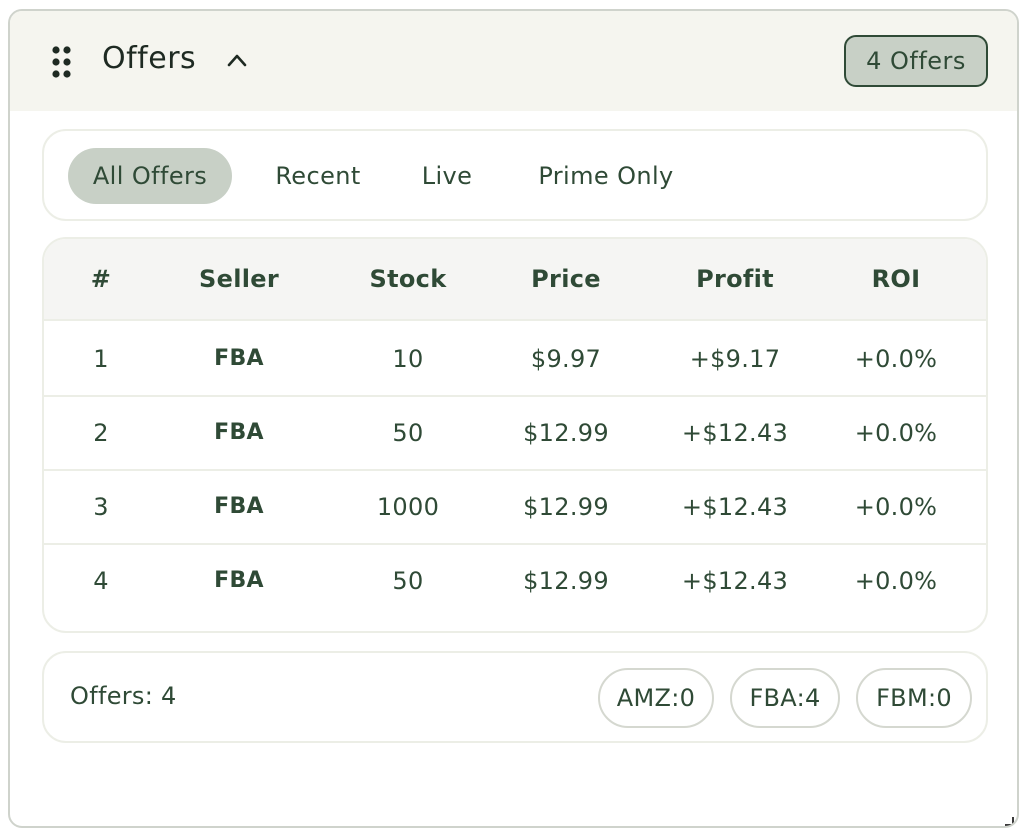 This screenshot has width=1026, height=836. Describe the element at coordinates (447, 176) in the screenshot. I see `tab-live: Live` at that location.